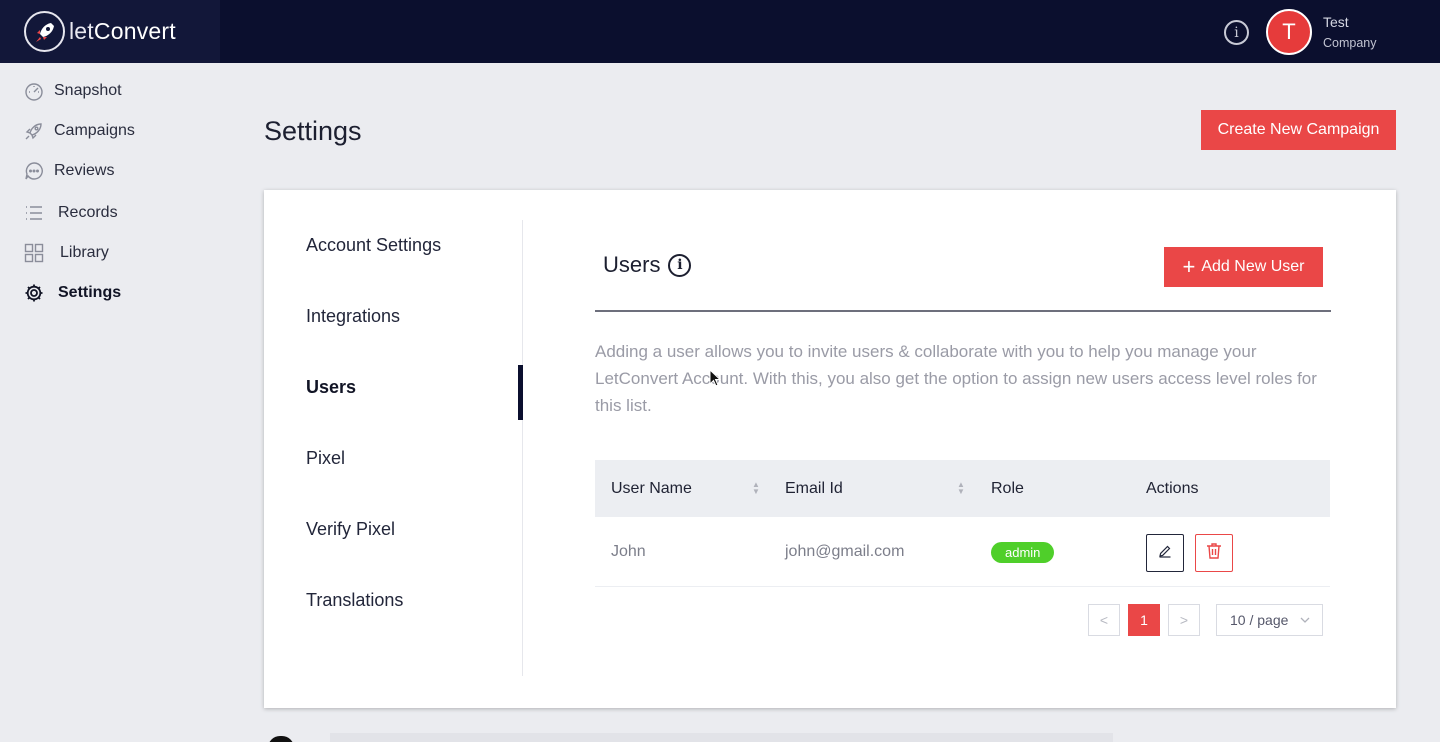  What do you see at coordinates (1298, 130) in the screenshot?
I see `create-campaign-button: Create New Campaign` at bounding box center [1298, 130].